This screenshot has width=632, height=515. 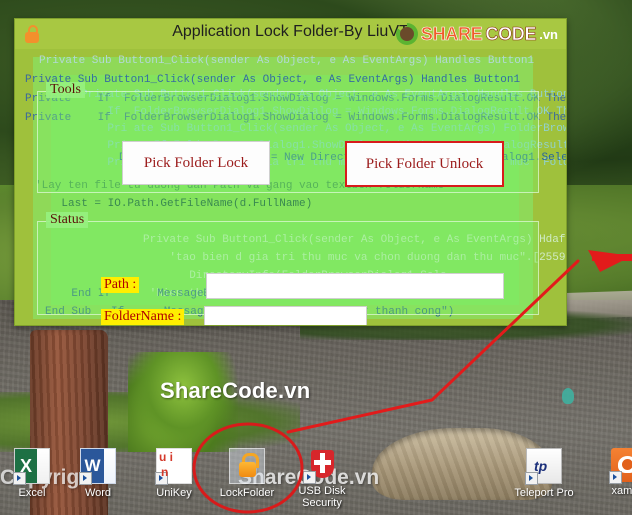 What do you see at coordinates (548, 34) in the screenshot?
I see `logo-vn-text: .vn` at bounding box center [548, 34].